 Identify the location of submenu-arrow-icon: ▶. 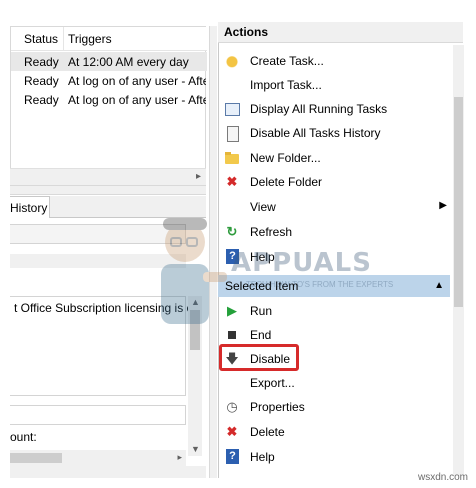
(443, 205).